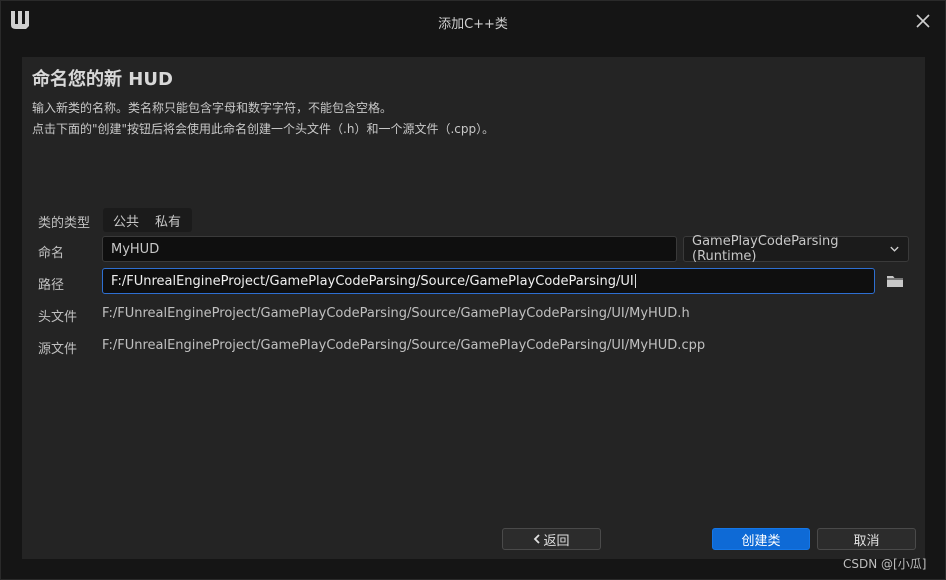 Image resolution: width=946 pixels, height=580 pixels. I want to click on back-button-label: 返回, so click(556, 541).